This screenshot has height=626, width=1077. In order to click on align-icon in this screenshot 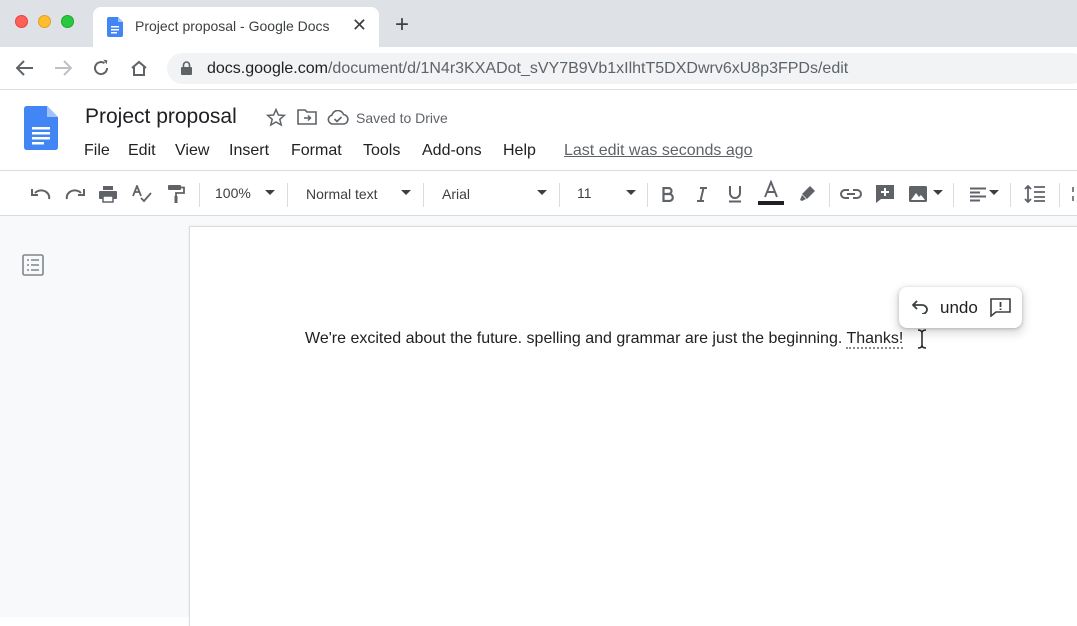, I will do `click(978, 194)`.